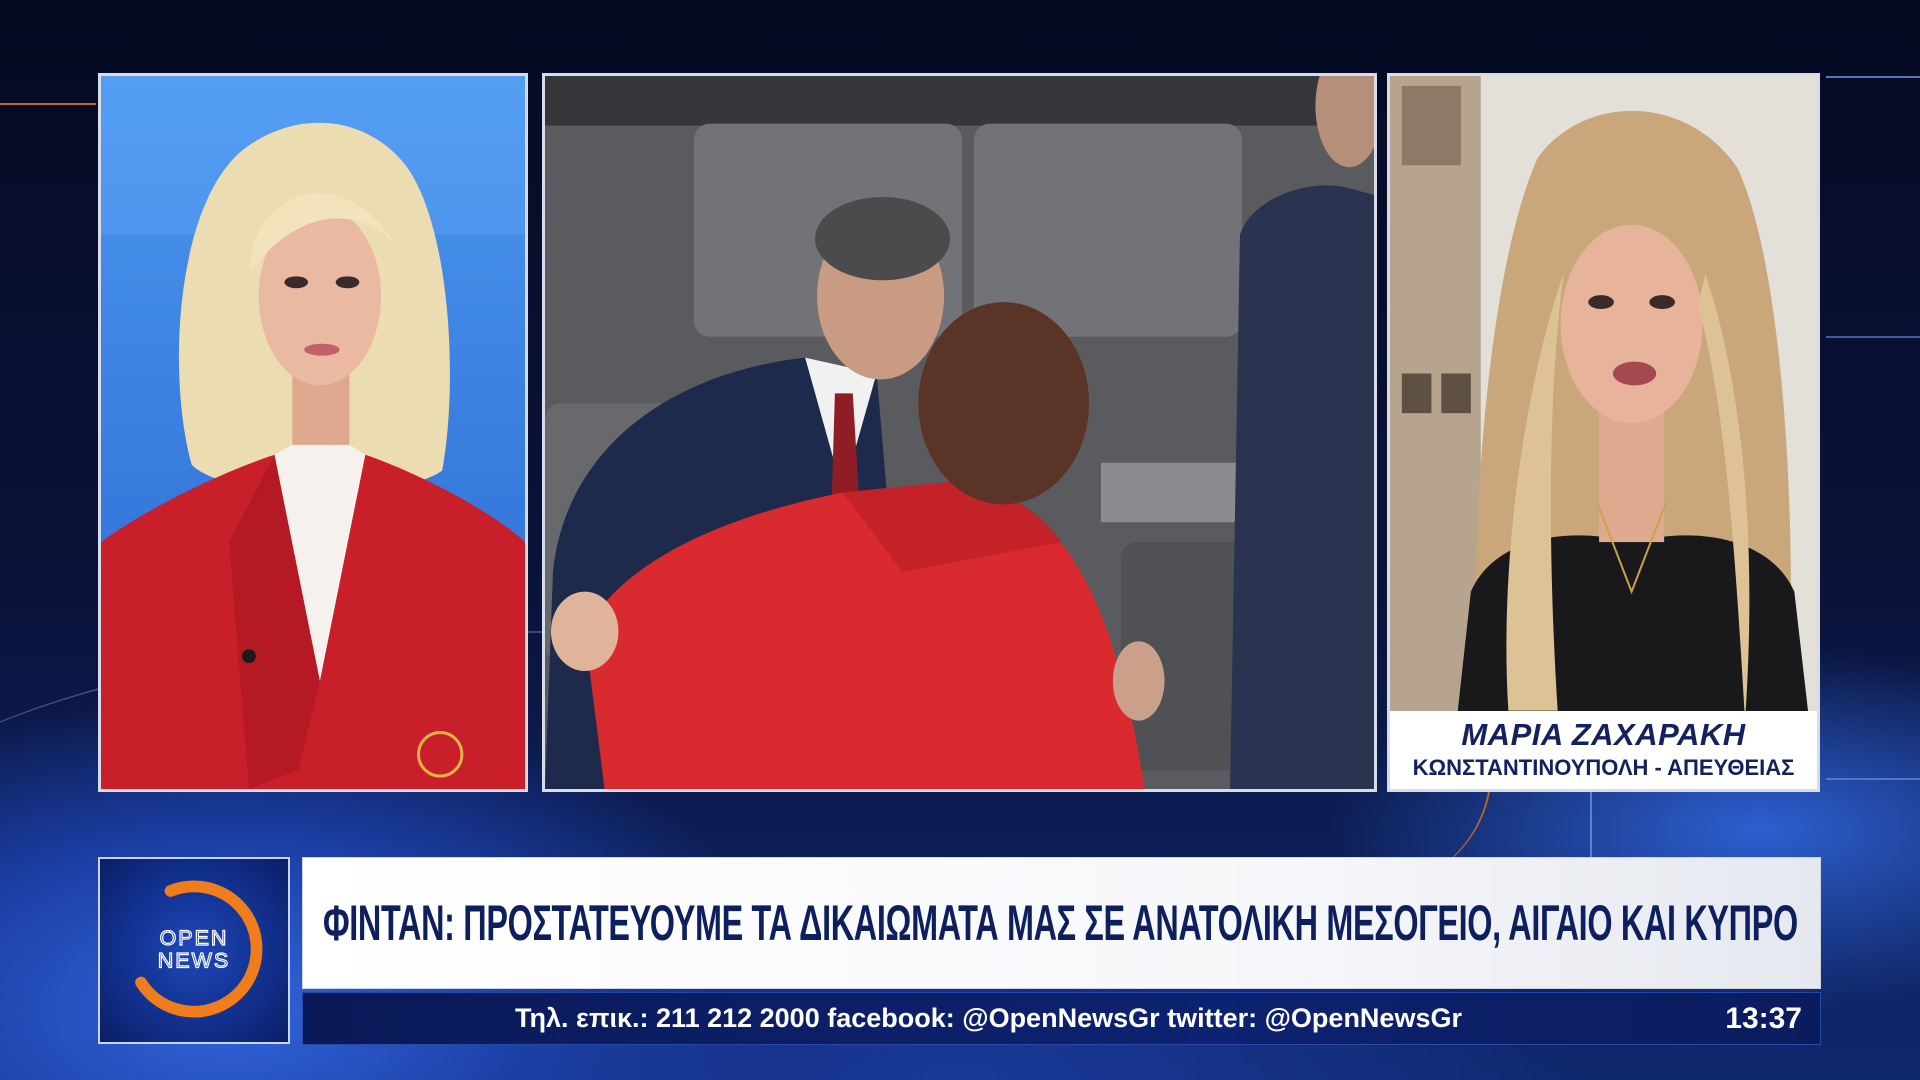 The width and height of the screenshot is (1920, 1080). Describe the element at coordinates (883, 238) in the screenshot. I see `man-hair` at that location.